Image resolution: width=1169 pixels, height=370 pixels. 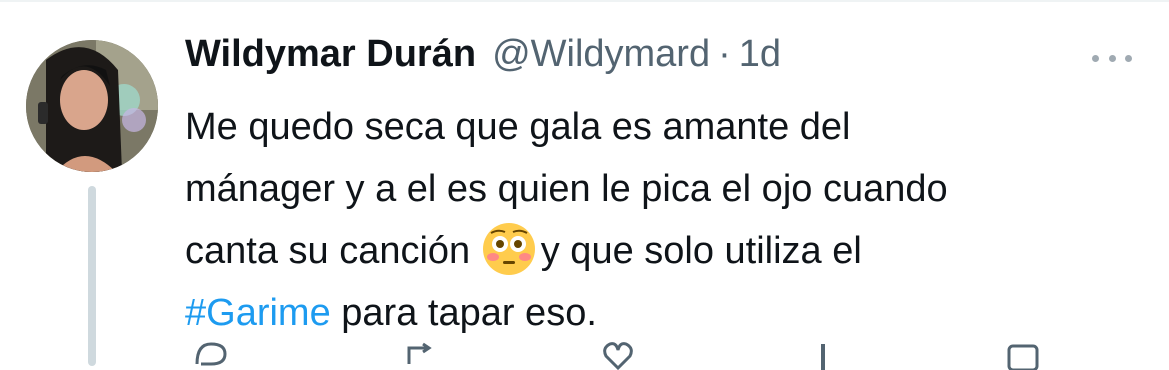 What do you see at coordinates (584, 1) in the screenshot?
I see `top-divider` at bounding box center [584, 1].